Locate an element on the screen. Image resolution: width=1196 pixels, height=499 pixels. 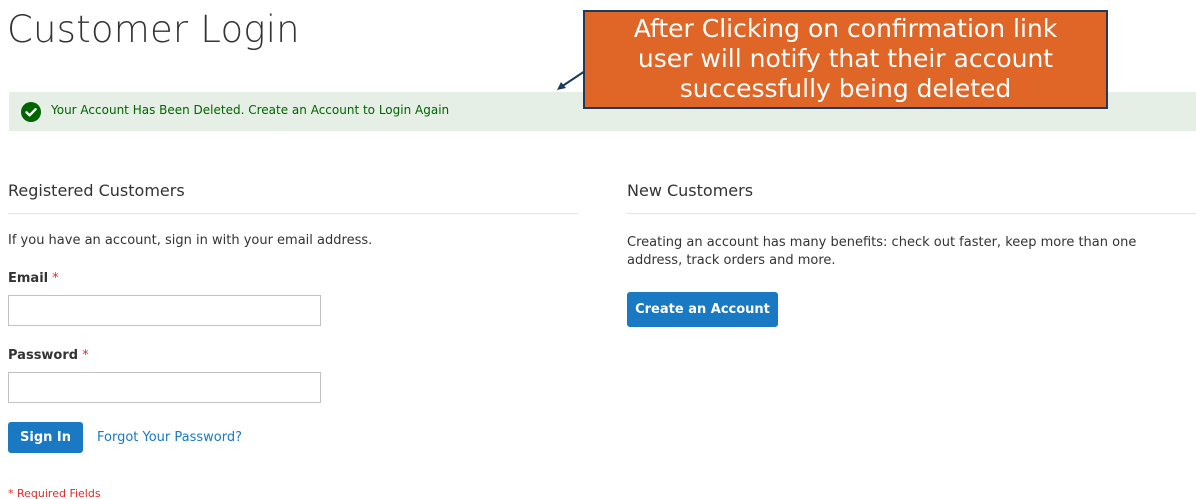
annotation-line-1: After Clicking on confirmation link is located at coordinates (845, 28).